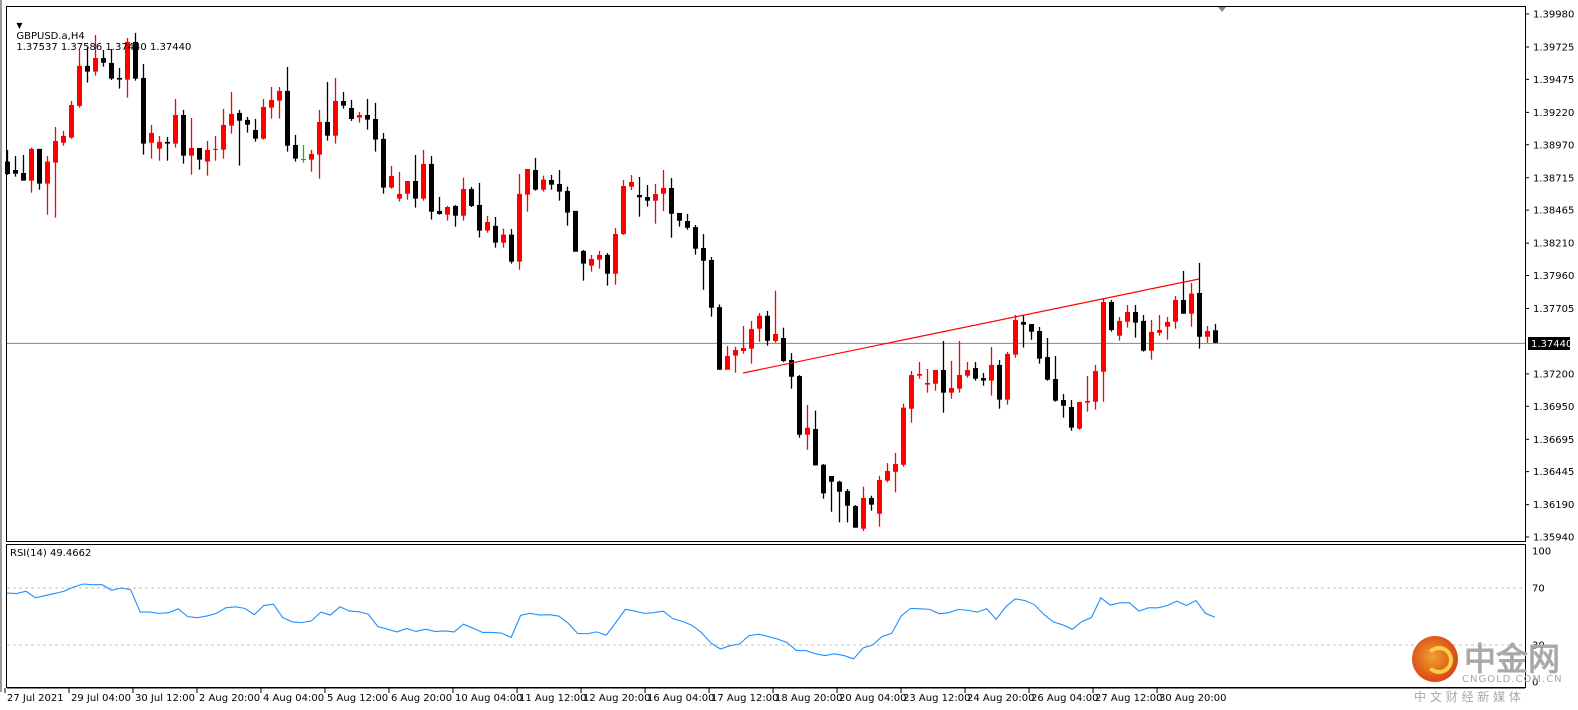 The width and height of the screenshot is (1578, 710). Describe the element at coordinates (1064, 698) in the screenshot. I see `time-tick-label: 26 Aug 04:00` at that location.